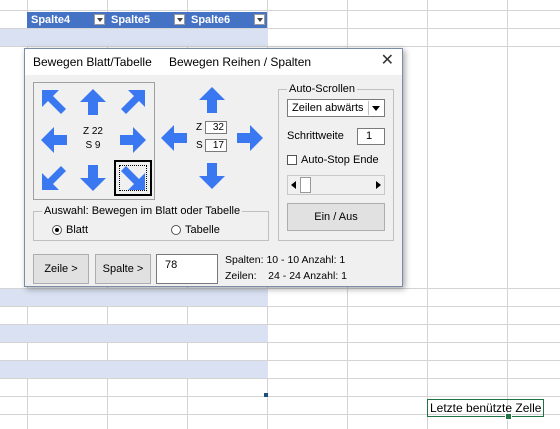 The height and width of the screenshot is (429, 560). What do you see at coordinates (61, 269) in the screenshot?
I see `next-row-button: Zeile >` at bounding box center [61, 269].